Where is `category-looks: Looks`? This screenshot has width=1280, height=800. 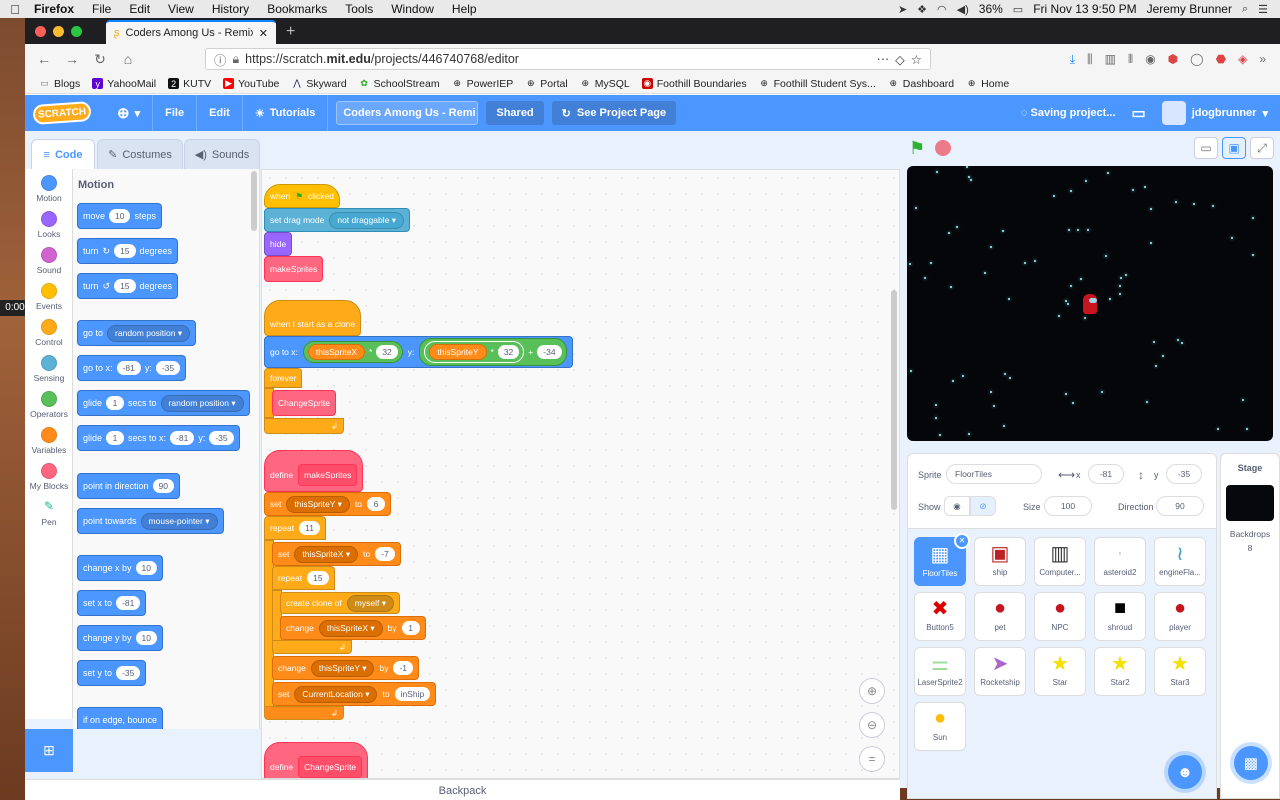
category-looks: Looks is located at coordinates (49, 225).